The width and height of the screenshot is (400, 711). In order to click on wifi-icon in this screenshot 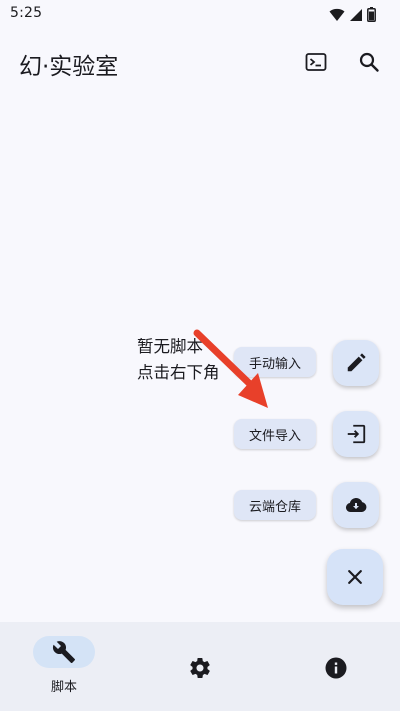, I will do `click(337, 14)`.